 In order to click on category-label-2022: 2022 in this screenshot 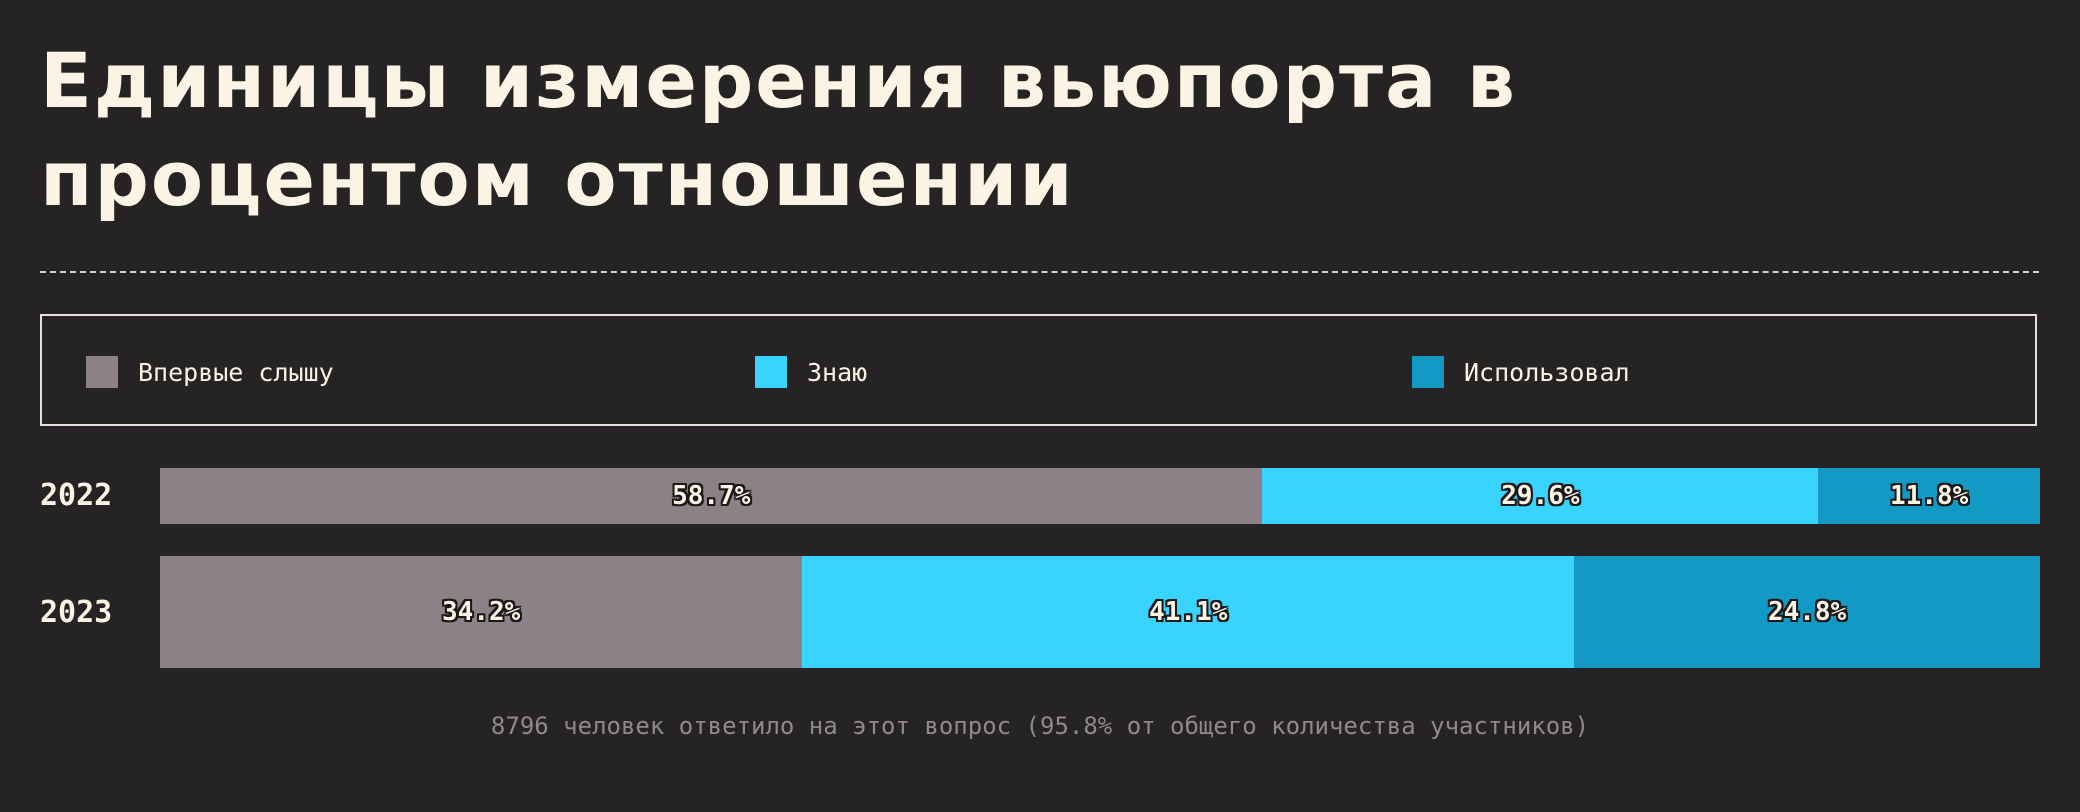, I will do `click(76, 495)`.